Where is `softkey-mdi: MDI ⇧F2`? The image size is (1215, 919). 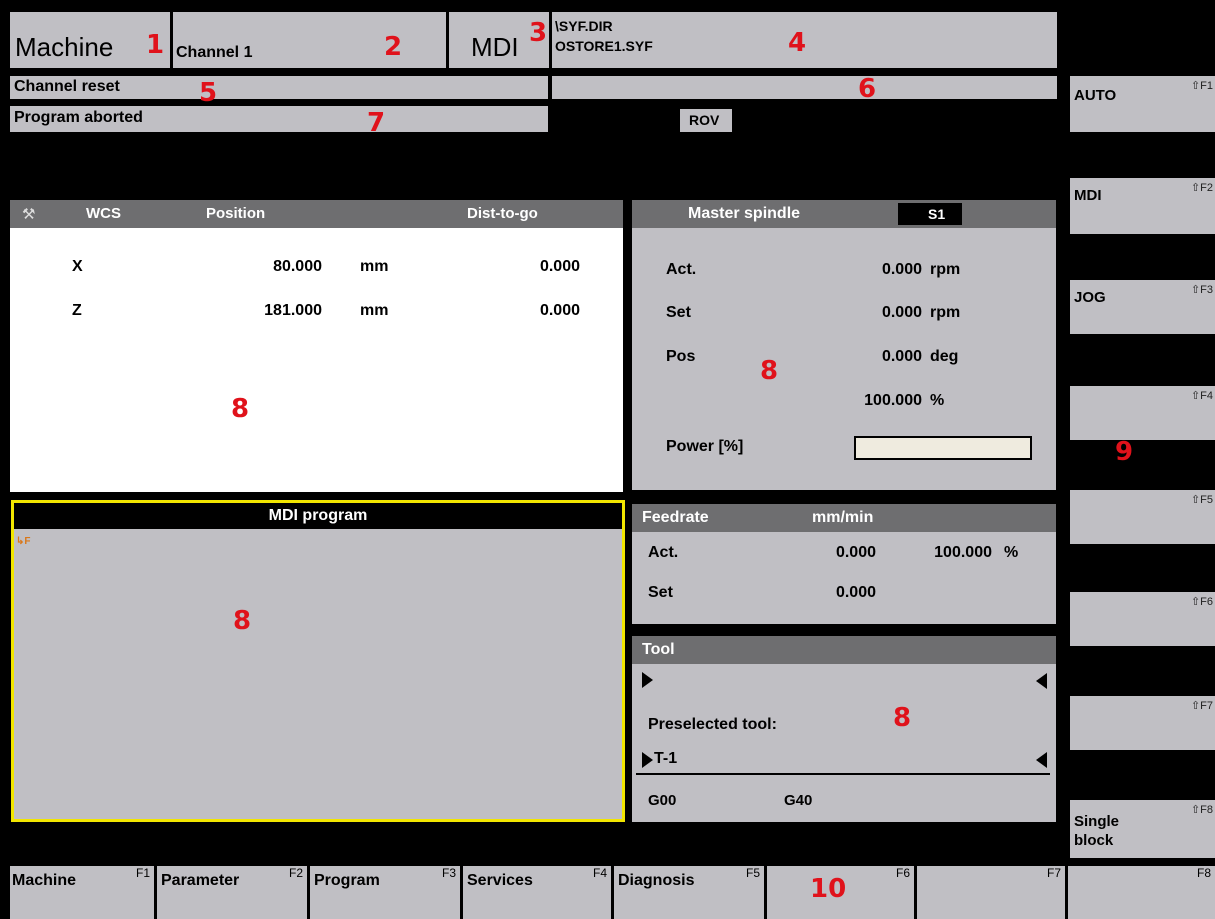
softkey-mdi: MDI ⇧F2 is located at coordinates (1142, 206).